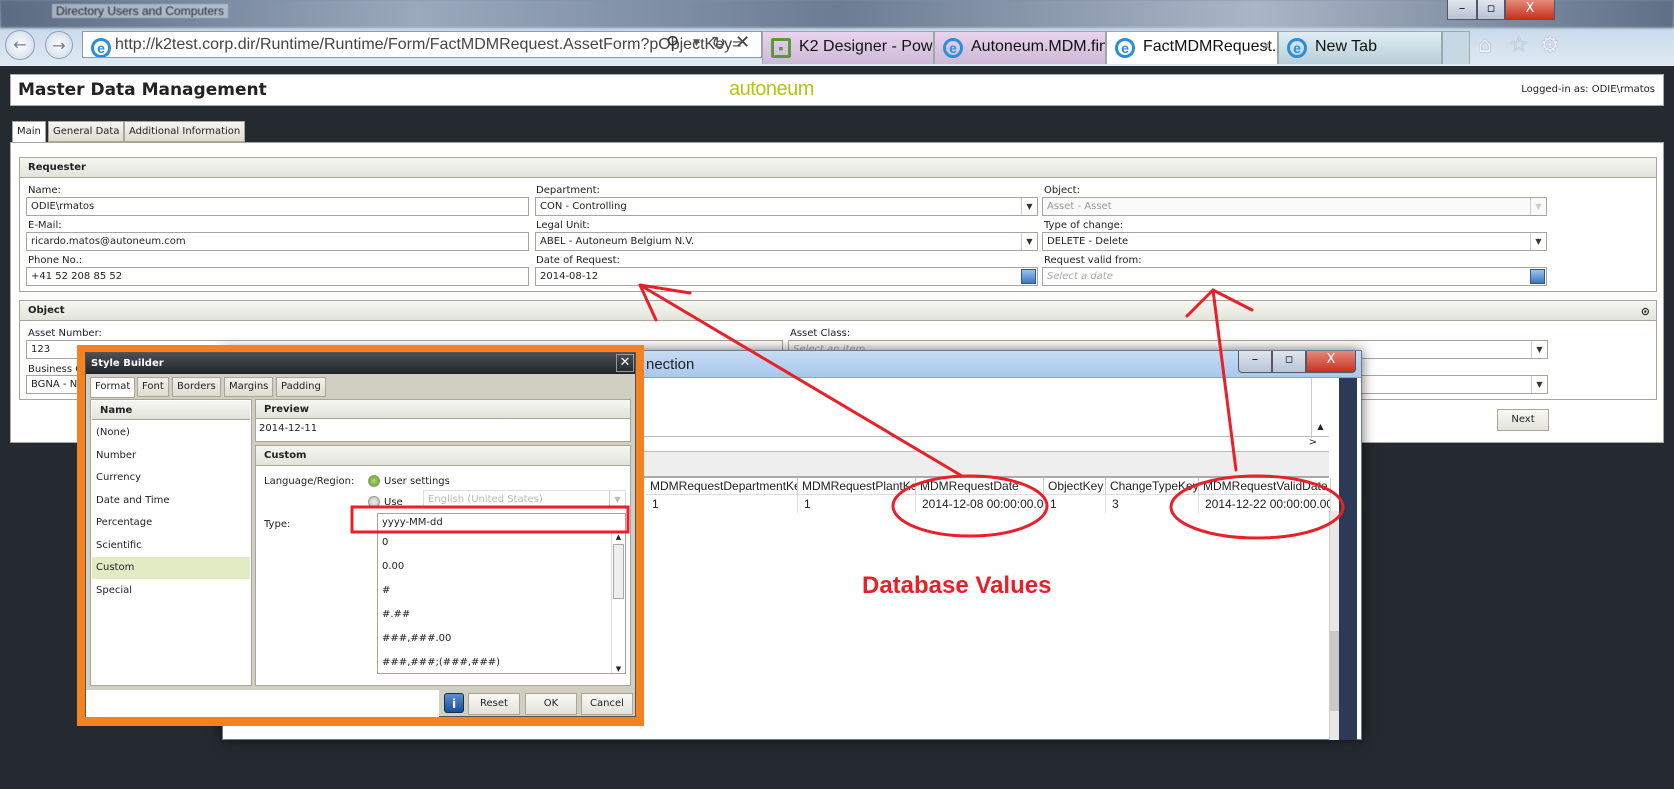 Image resolution: width=1674 pixels, height=789 pixels. What do you see at coordinates (524, 499) in the screenshot?
I see `language-select: English (United States) ▼` at bounding box center [524, 499].